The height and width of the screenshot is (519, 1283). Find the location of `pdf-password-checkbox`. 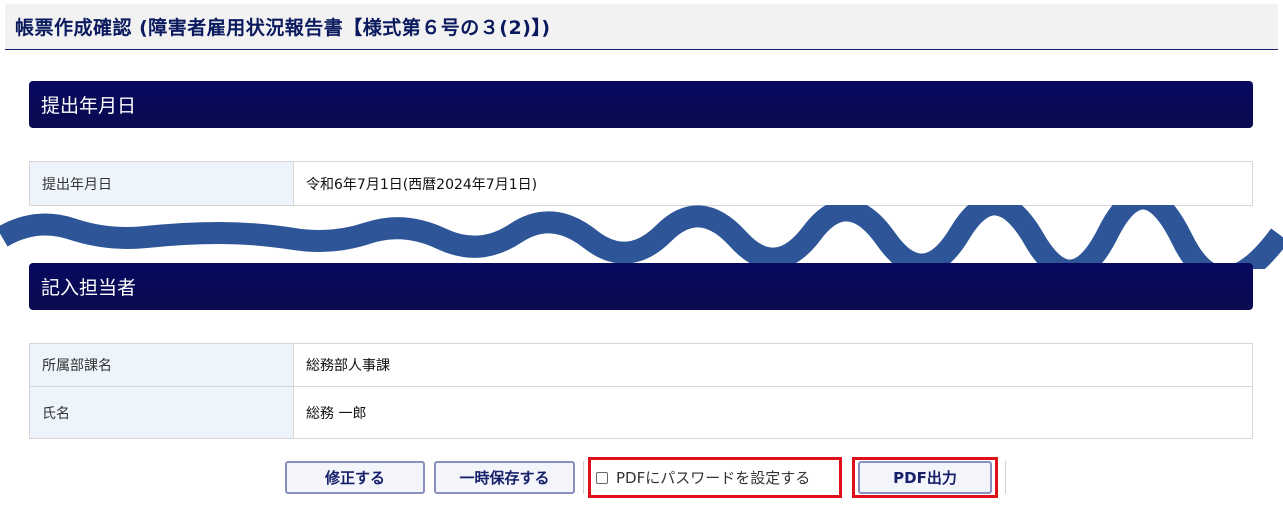

pdf-password-checkbox is located at coordinates (602, 477).